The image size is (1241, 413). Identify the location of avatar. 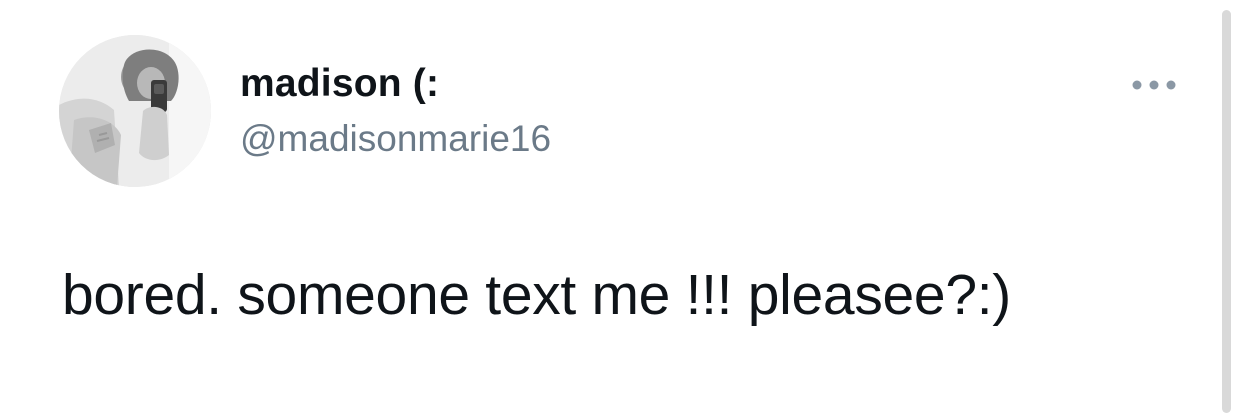
(135, 111).